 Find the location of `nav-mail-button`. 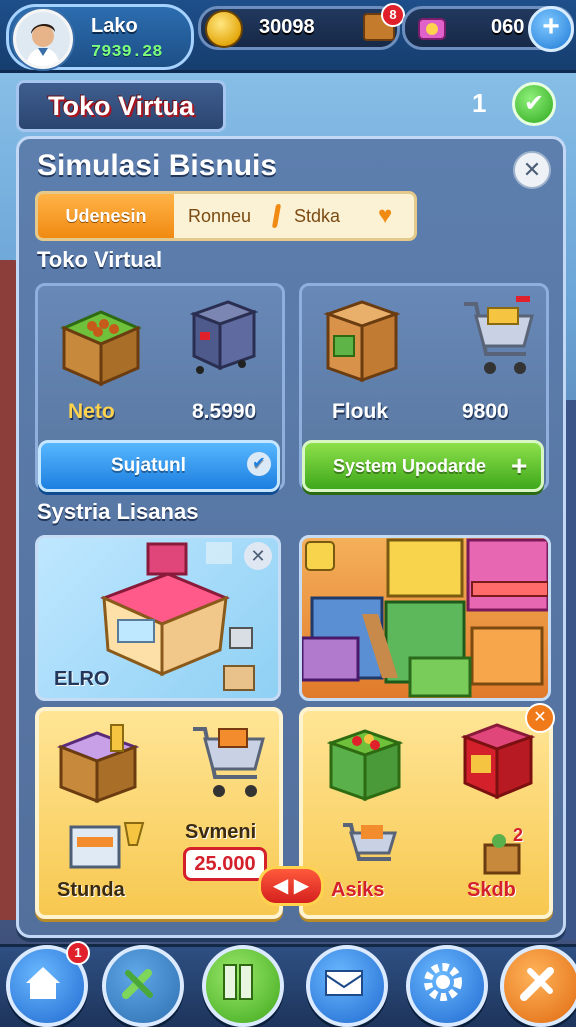

nav-mail-button is located at coordinates (347, 986).